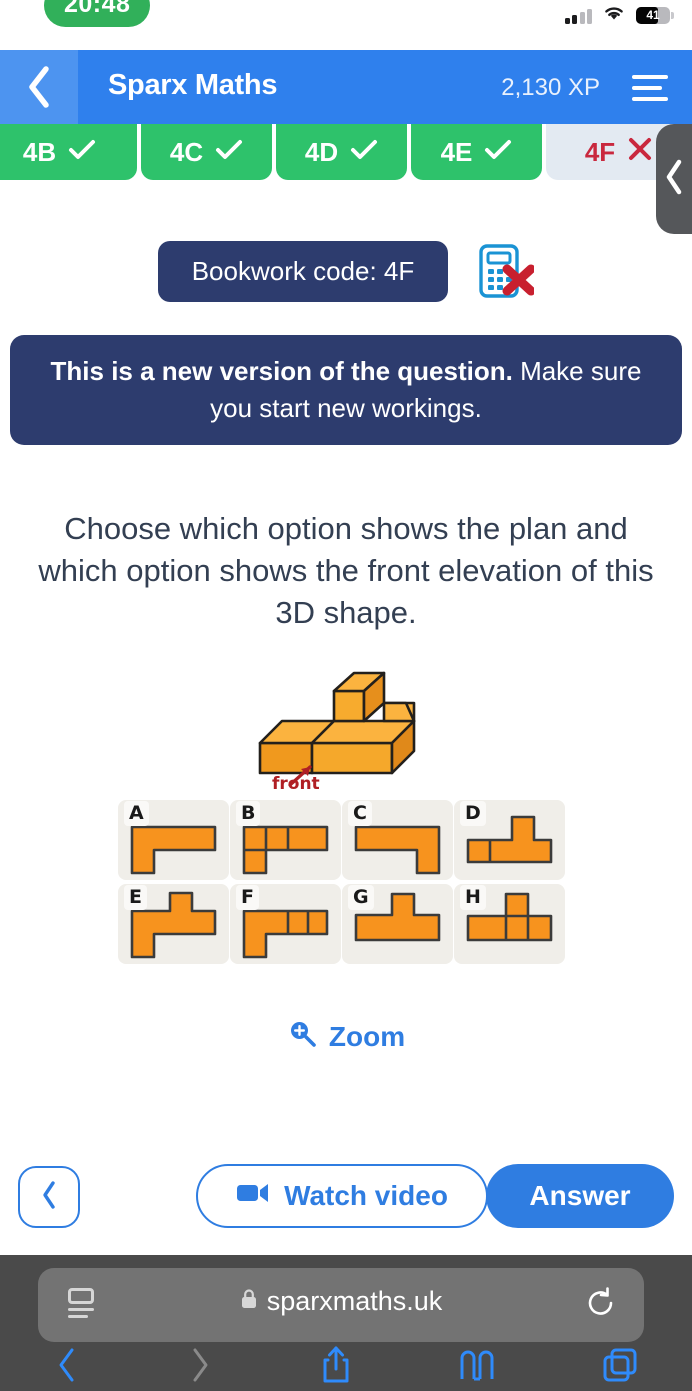 The image size is (692, 1391). Describe the element at coordinates (354, 1301) in the screenshot. I see `url-text: sparxmaths.uk` at that location.